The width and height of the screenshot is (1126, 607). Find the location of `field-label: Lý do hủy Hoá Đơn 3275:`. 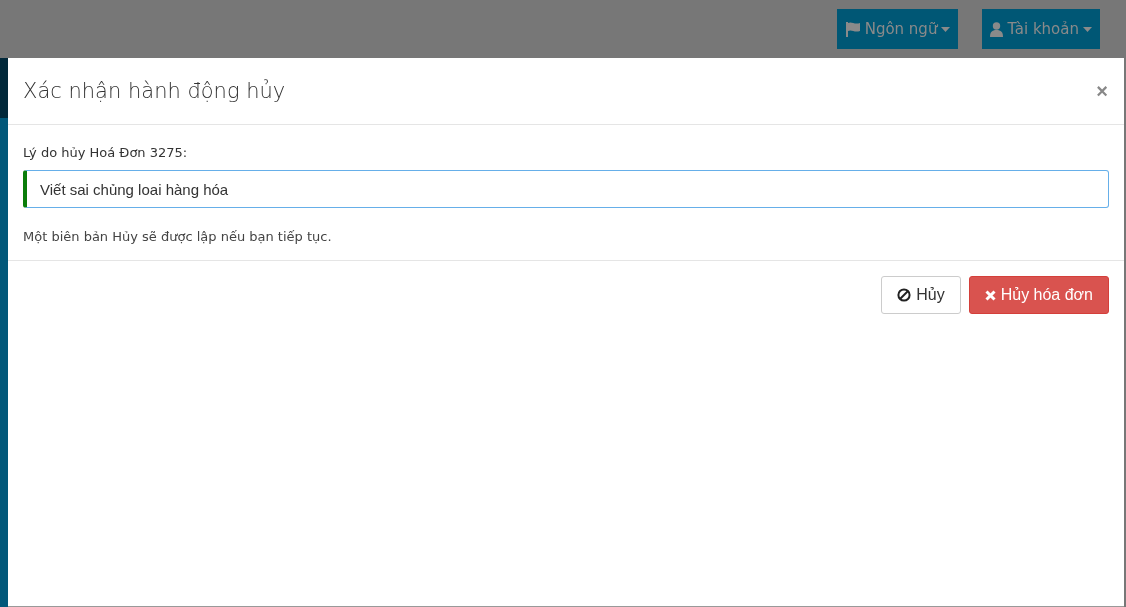

field-label: Lý do hủy Hoá Đơn 3275: is located at coordinates (106, 152).